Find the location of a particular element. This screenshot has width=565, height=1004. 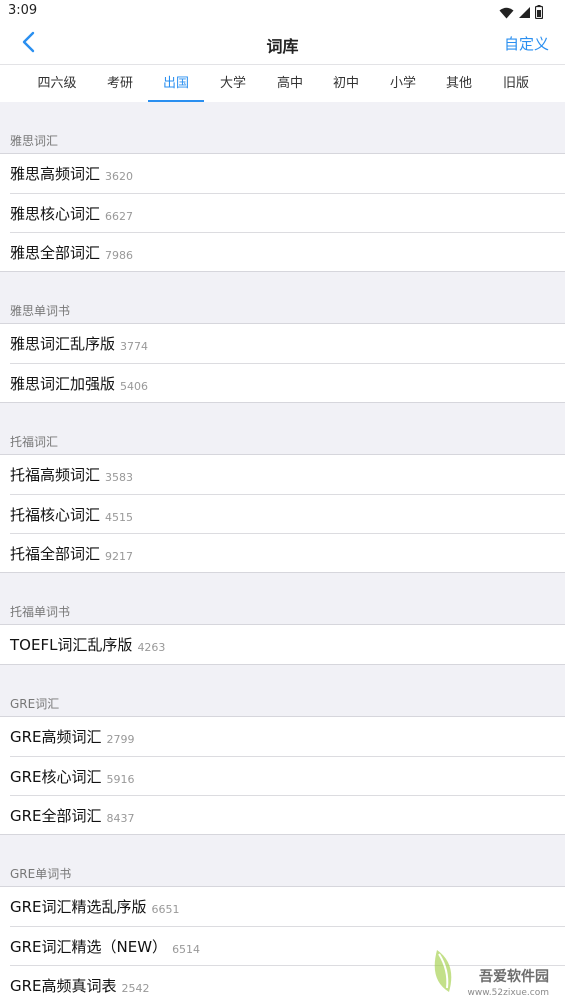

word-count: 2542 is located at coordinates (135, 988).